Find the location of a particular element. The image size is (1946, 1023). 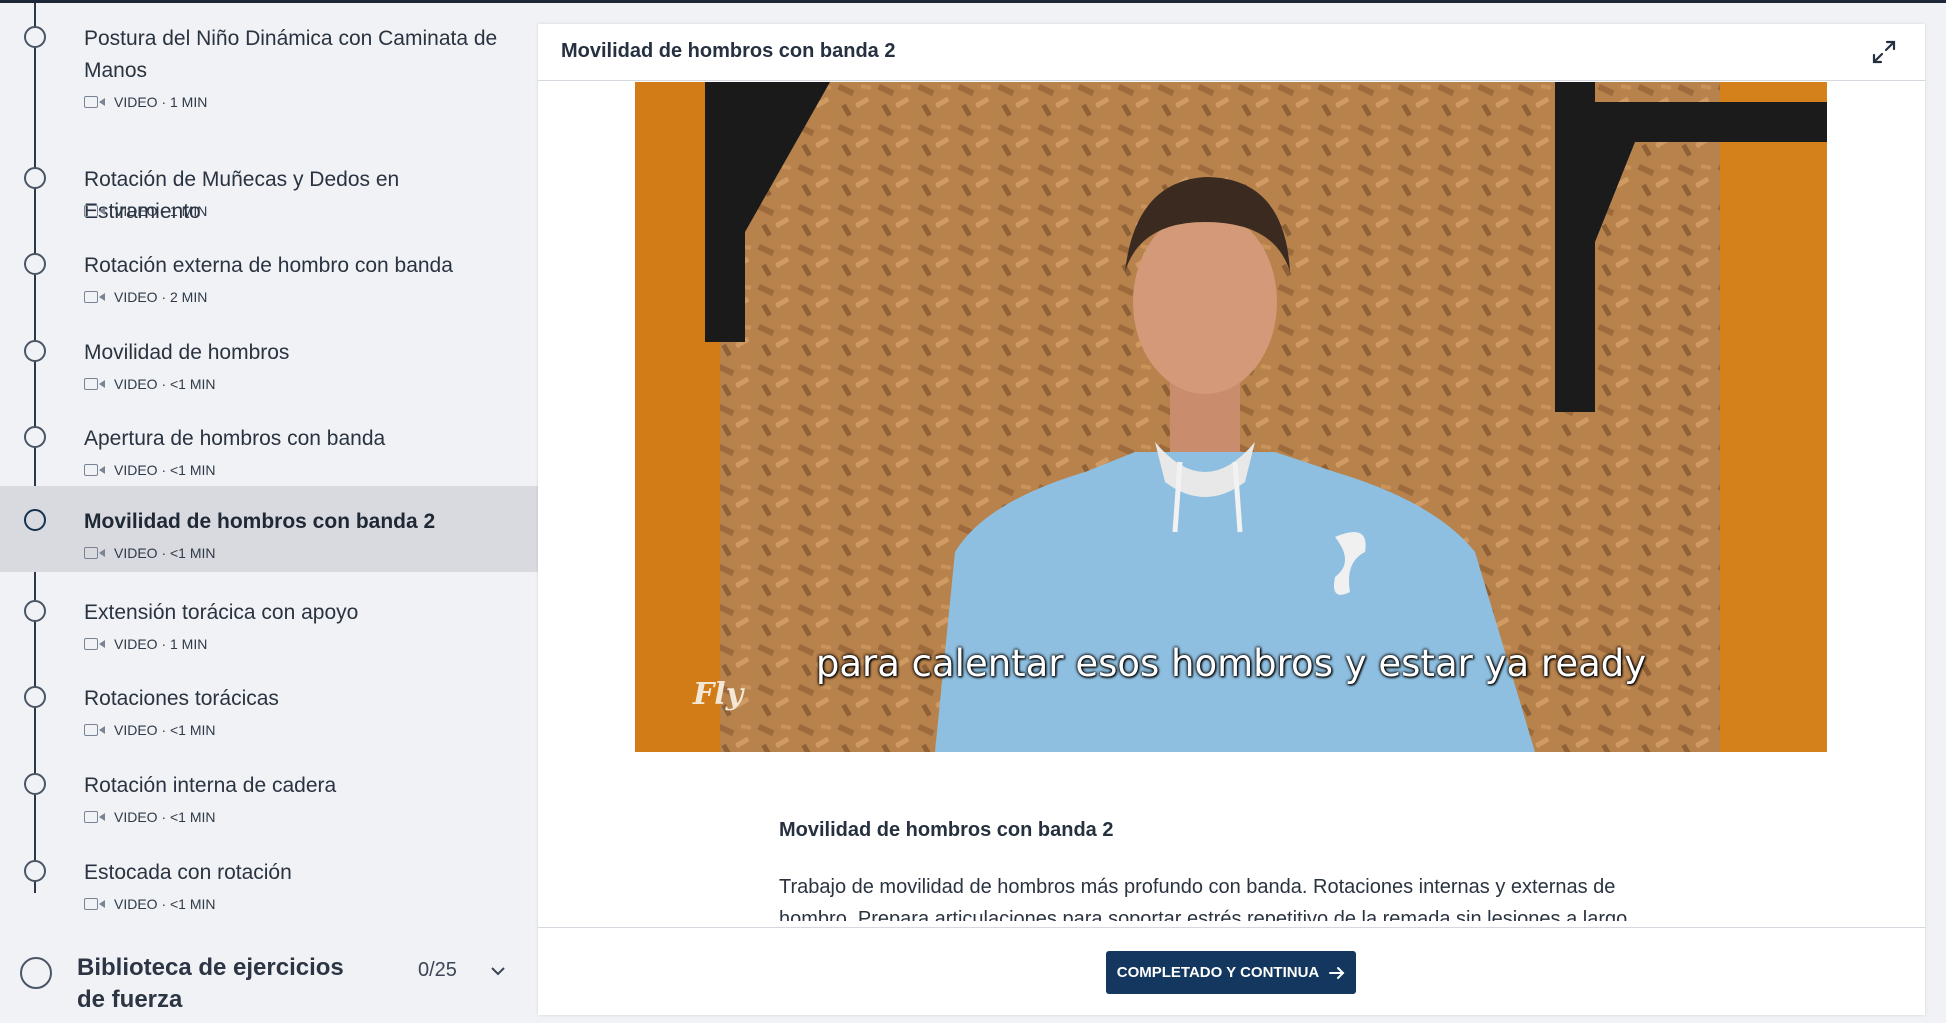

lesson-meta: VIDEO · 2 MIN is located at coordinates (145, 297).